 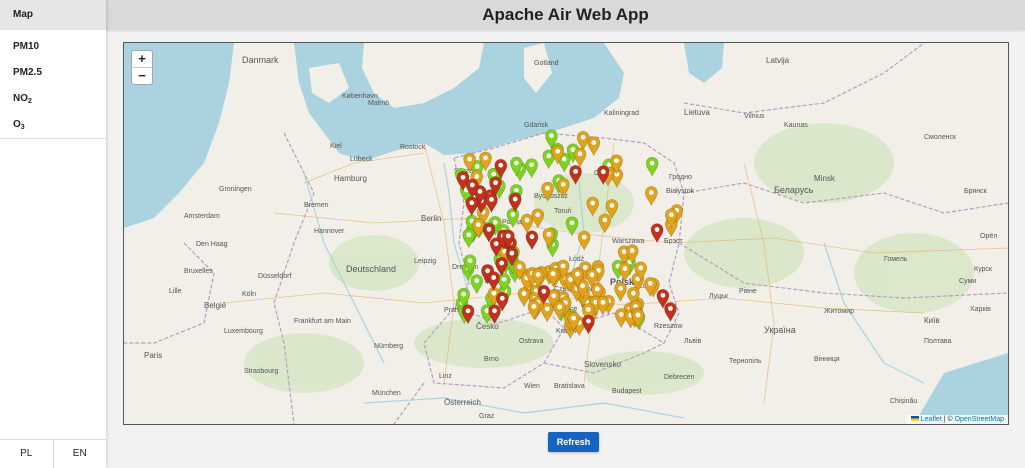 What do you see at coordinates (142, 75) in the screenshot?
I see `zoom-out-button: −` at bounding box center [142, 75].